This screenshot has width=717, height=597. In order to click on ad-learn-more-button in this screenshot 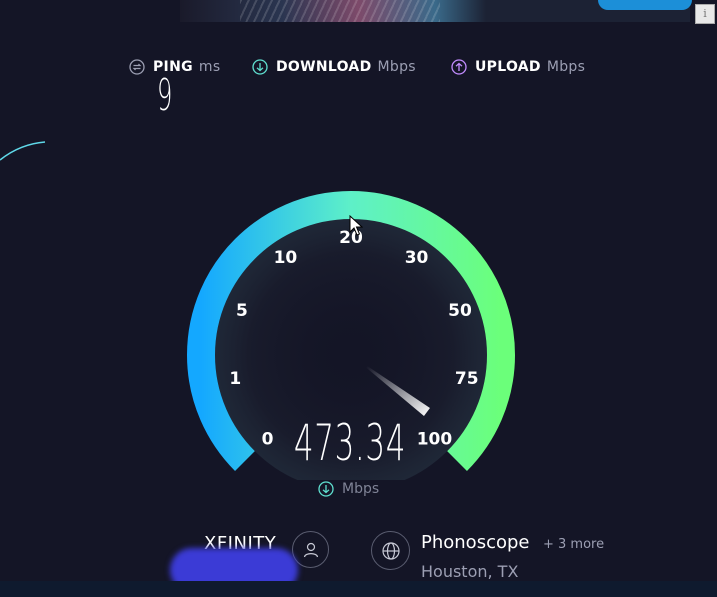, I will do `click(645, 5)`.